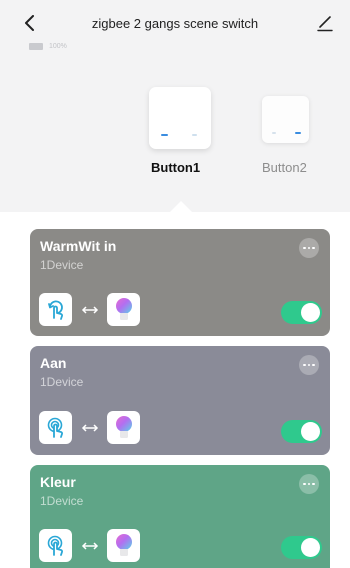 The width and height of the screenshot is (350, 568). What do you see at coordinates (53, 363) in the screenshot?
I see `scene-title: Aan` at bounding box center [53, 363].